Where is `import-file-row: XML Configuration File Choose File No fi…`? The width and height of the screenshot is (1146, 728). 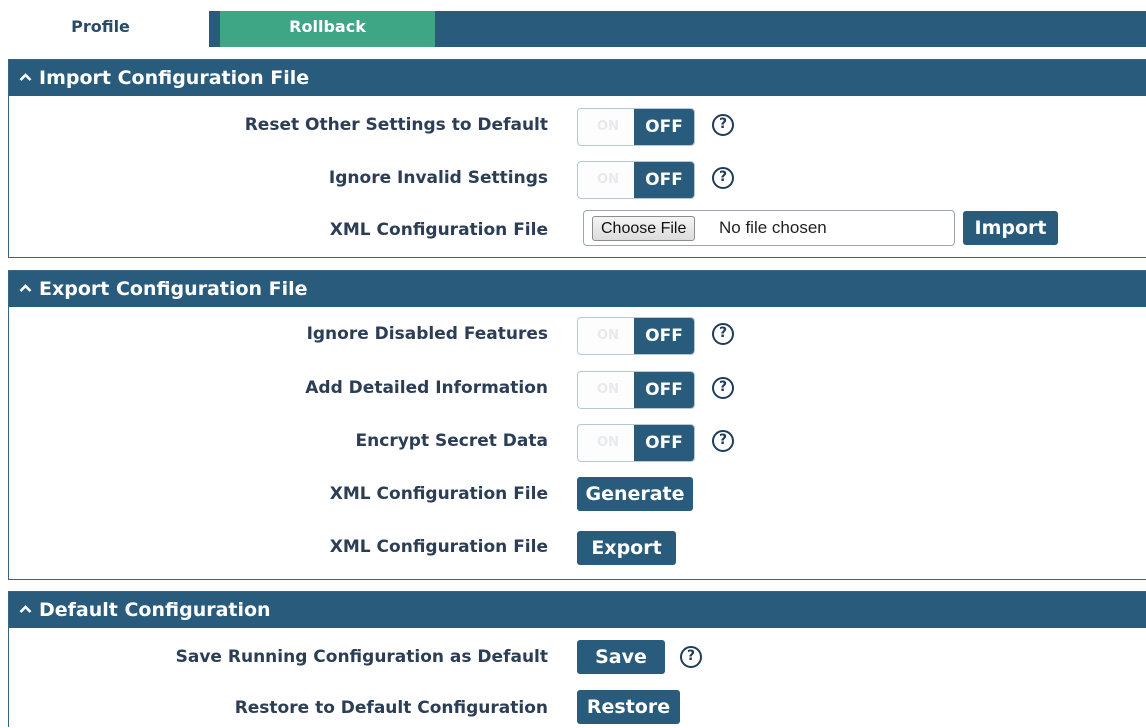
import-file-row: XML Configuration File Choose File No fi… is located at coordinates (577, 230).